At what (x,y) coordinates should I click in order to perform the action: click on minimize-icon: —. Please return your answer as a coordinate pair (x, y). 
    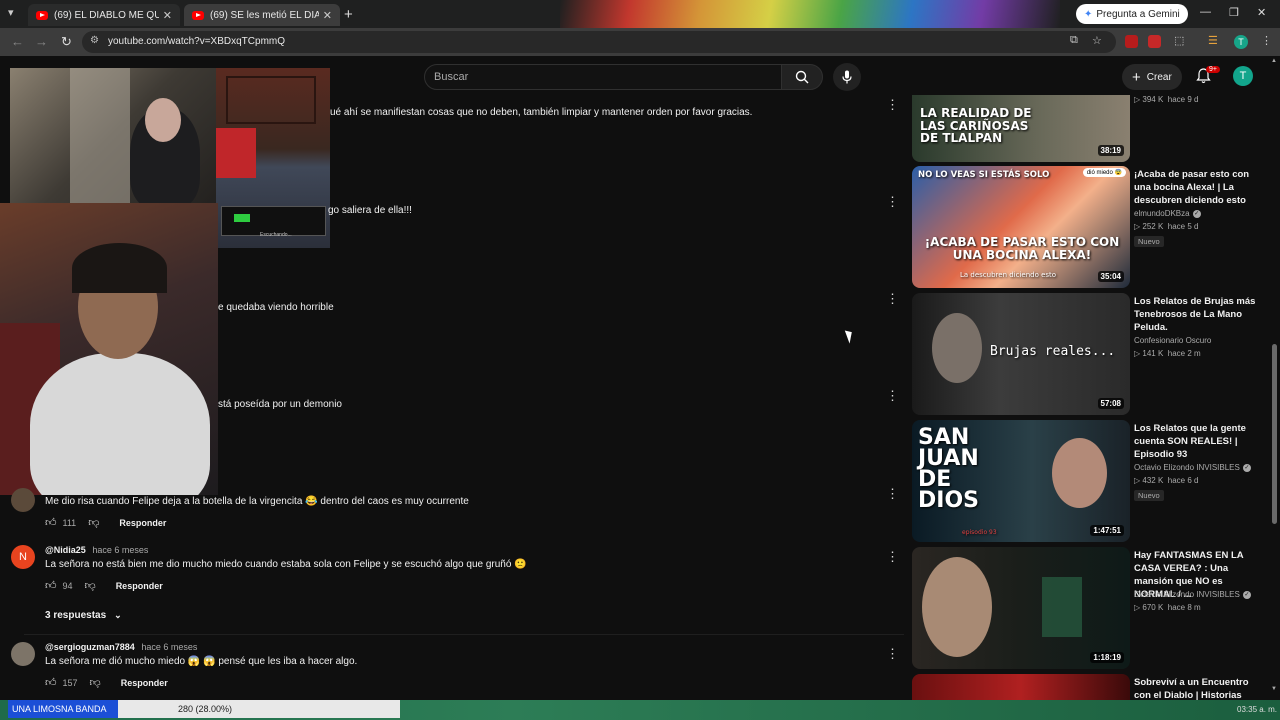
    Looking at the image, I should click on (1205, 12).